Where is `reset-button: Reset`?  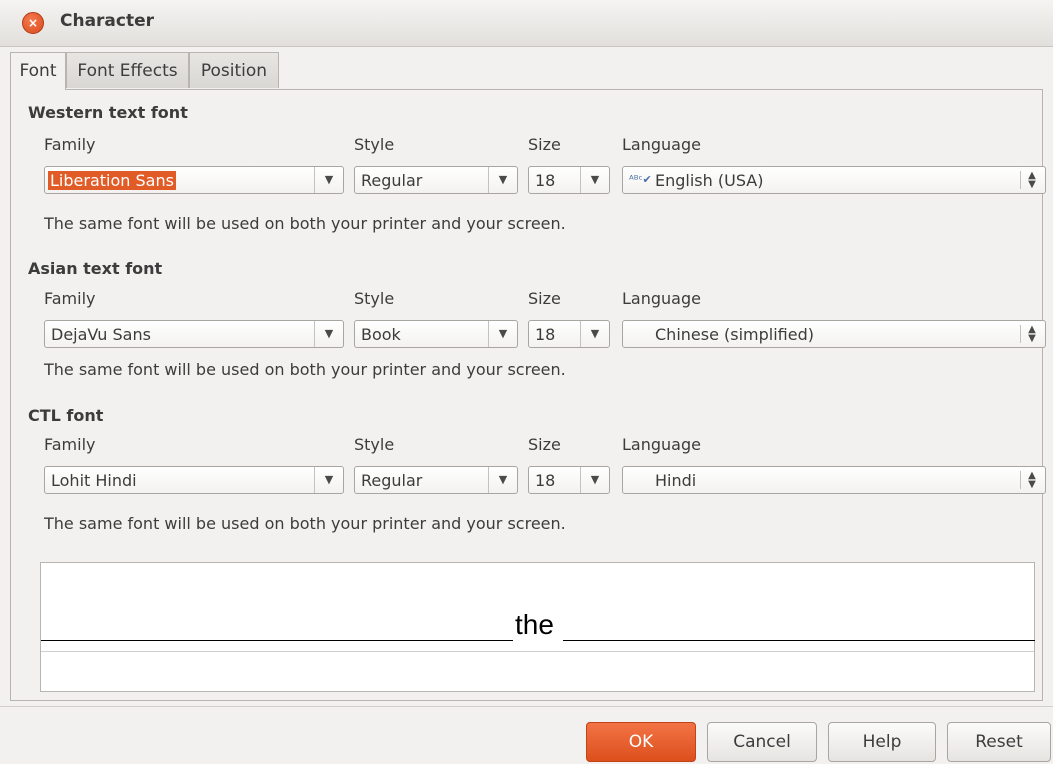 reset-button: Reset is located at coordinates (999, 742).